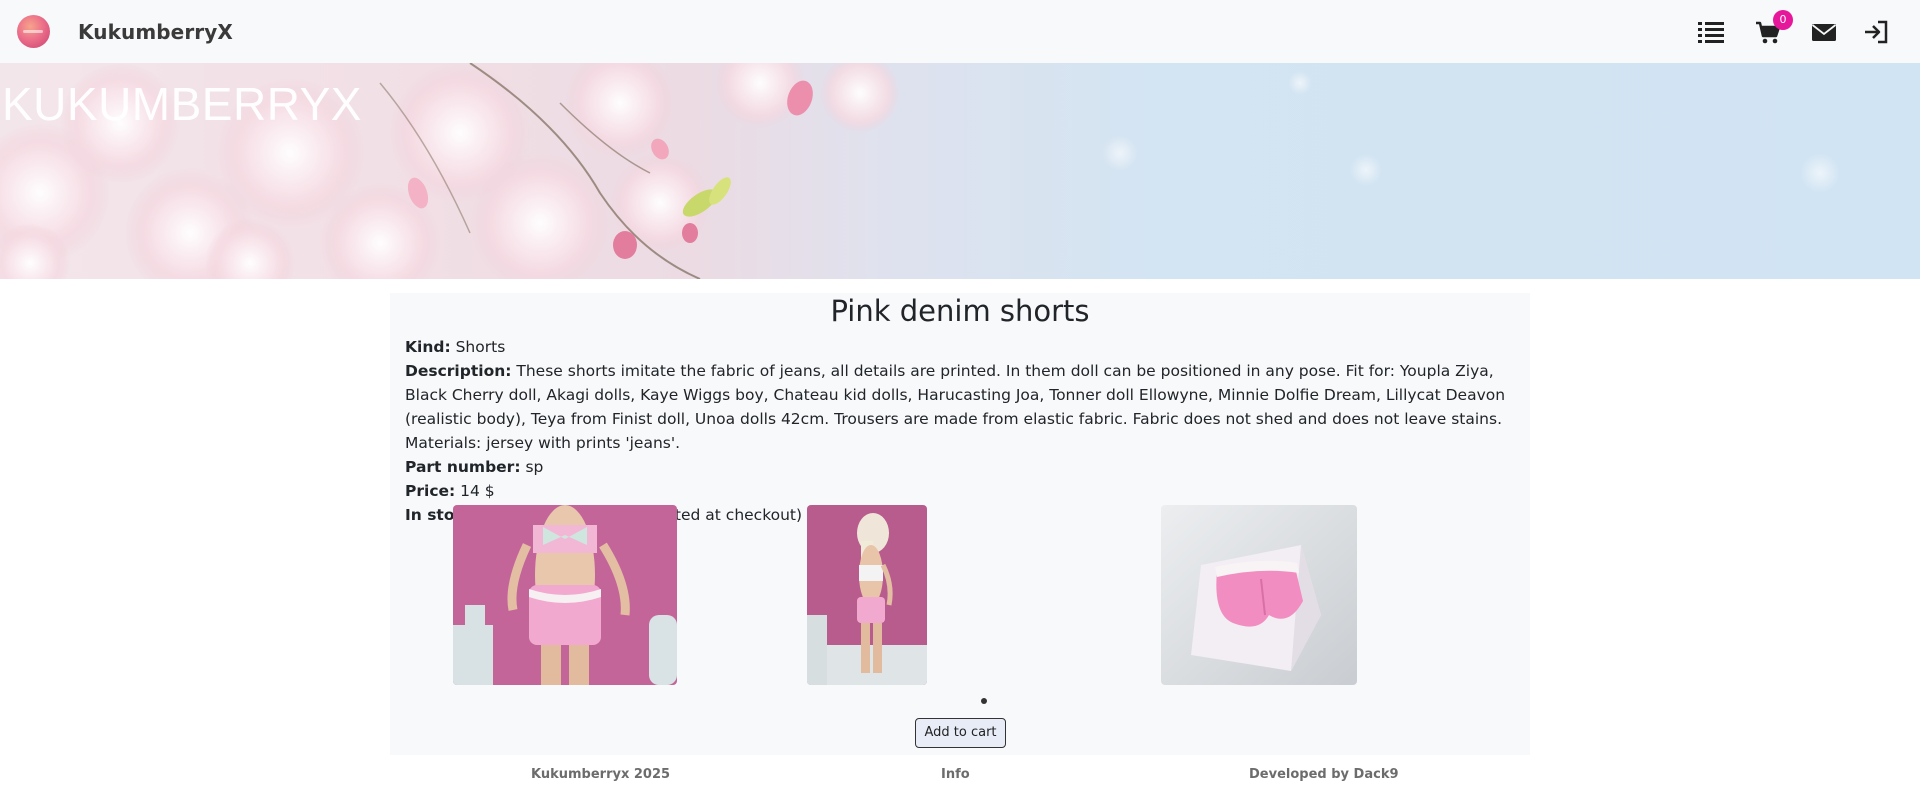 Image resolution: width=1920 pixels, height=805 pixels. I want to click on part-number-label: Part number:, so click(463, 467).